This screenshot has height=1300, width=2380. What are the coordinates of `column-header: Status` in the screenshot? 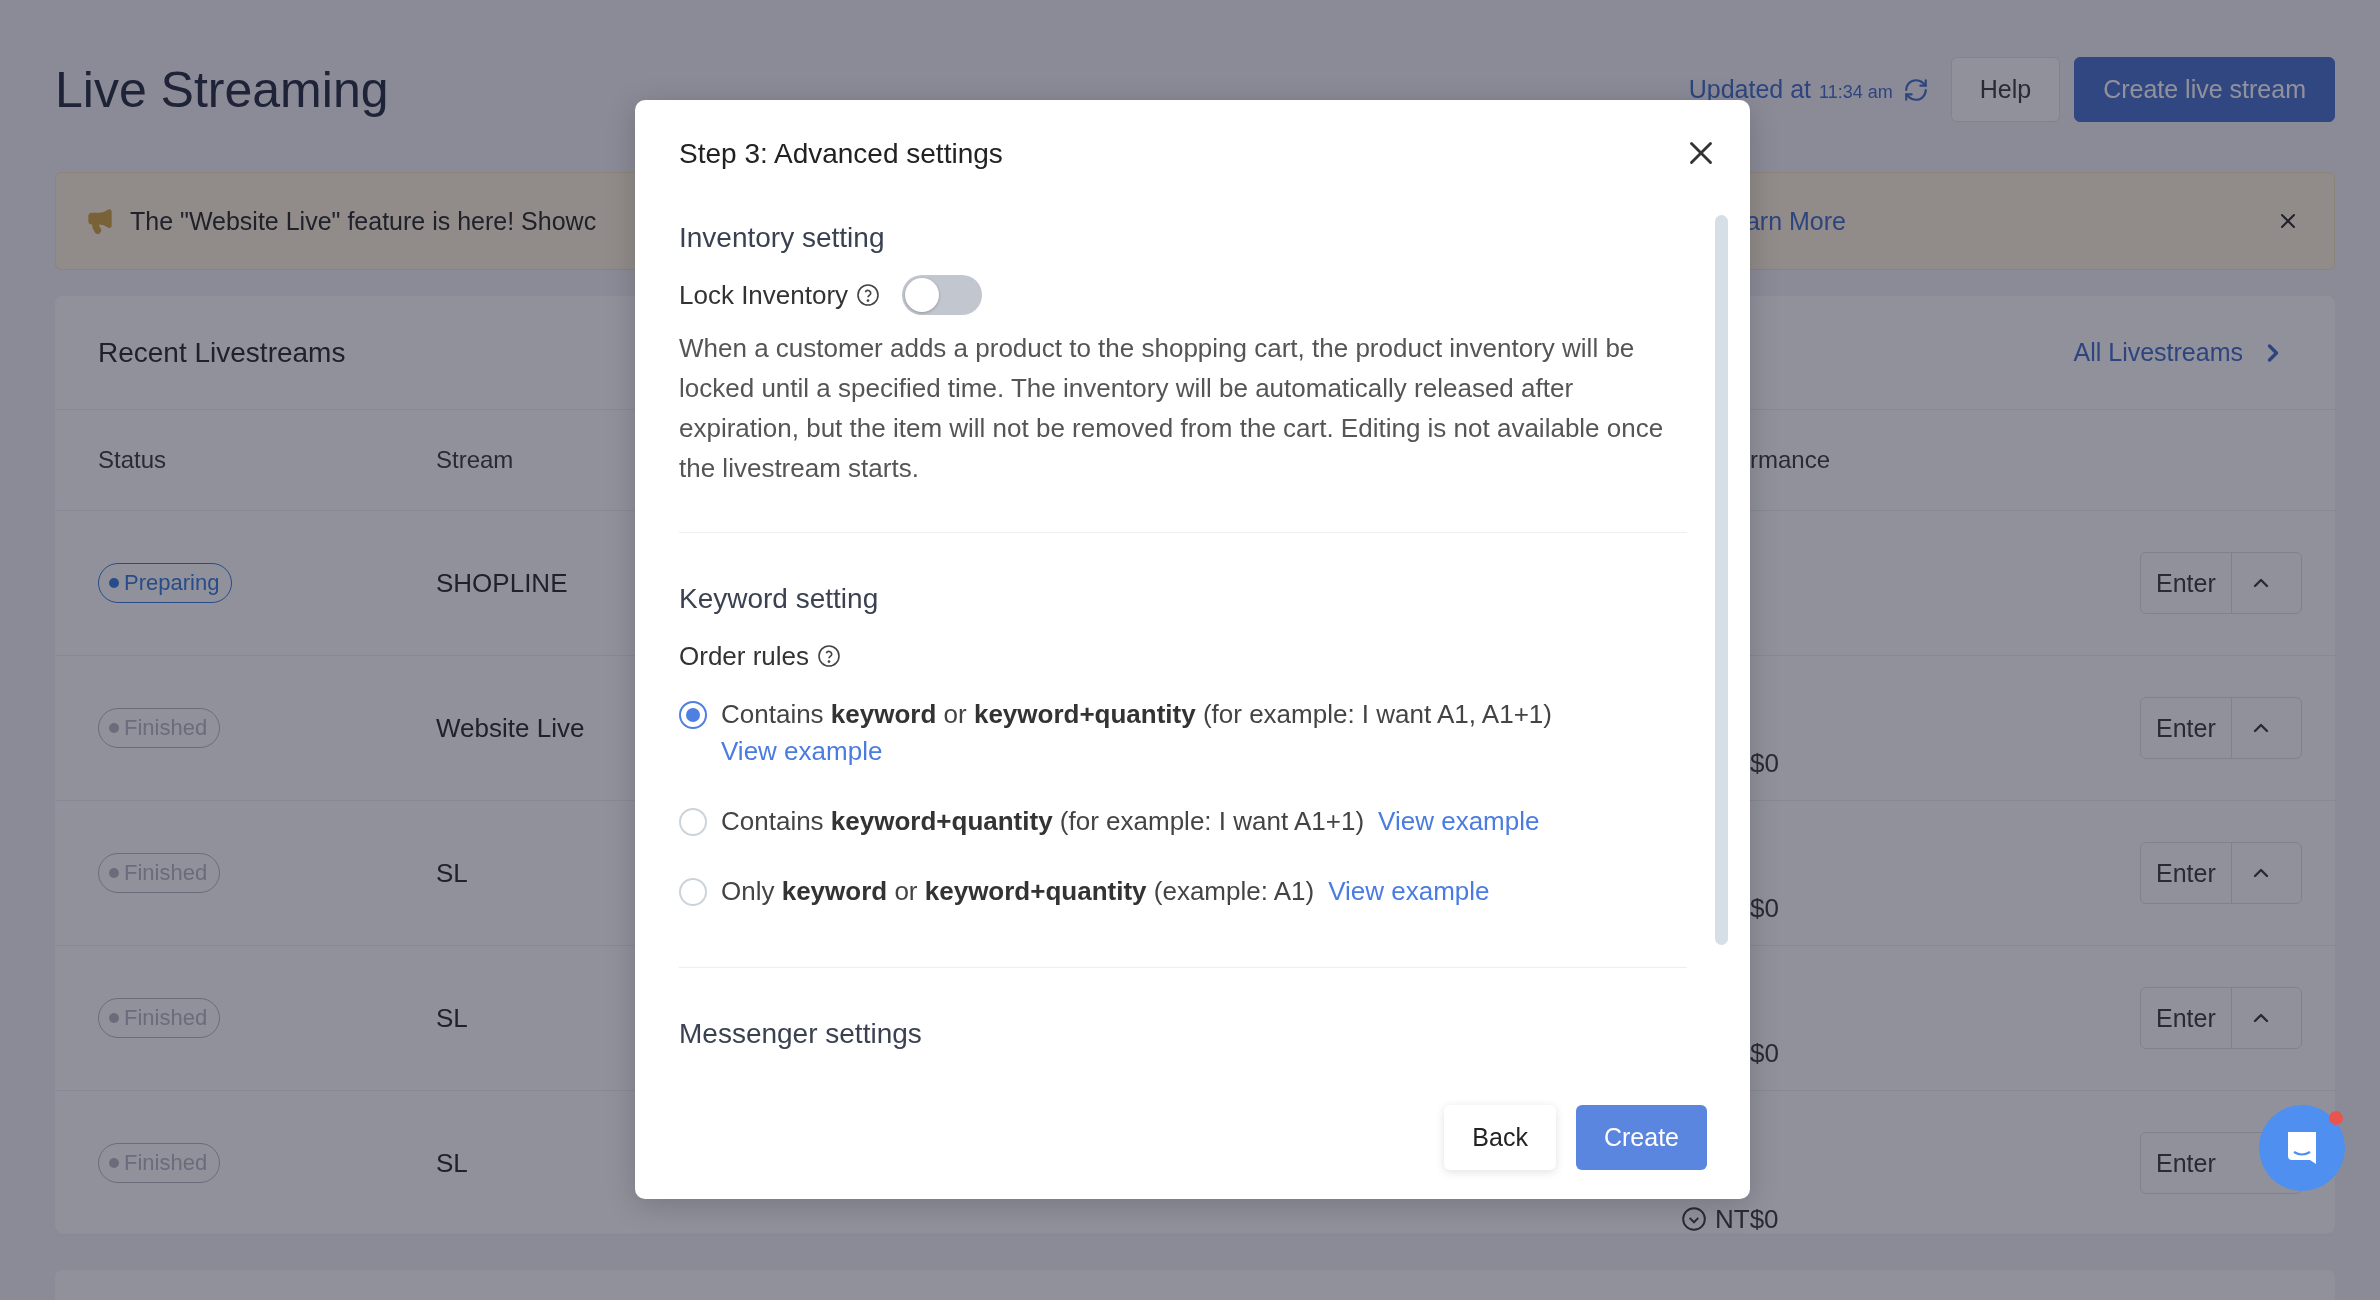 It's located at (132, 460).